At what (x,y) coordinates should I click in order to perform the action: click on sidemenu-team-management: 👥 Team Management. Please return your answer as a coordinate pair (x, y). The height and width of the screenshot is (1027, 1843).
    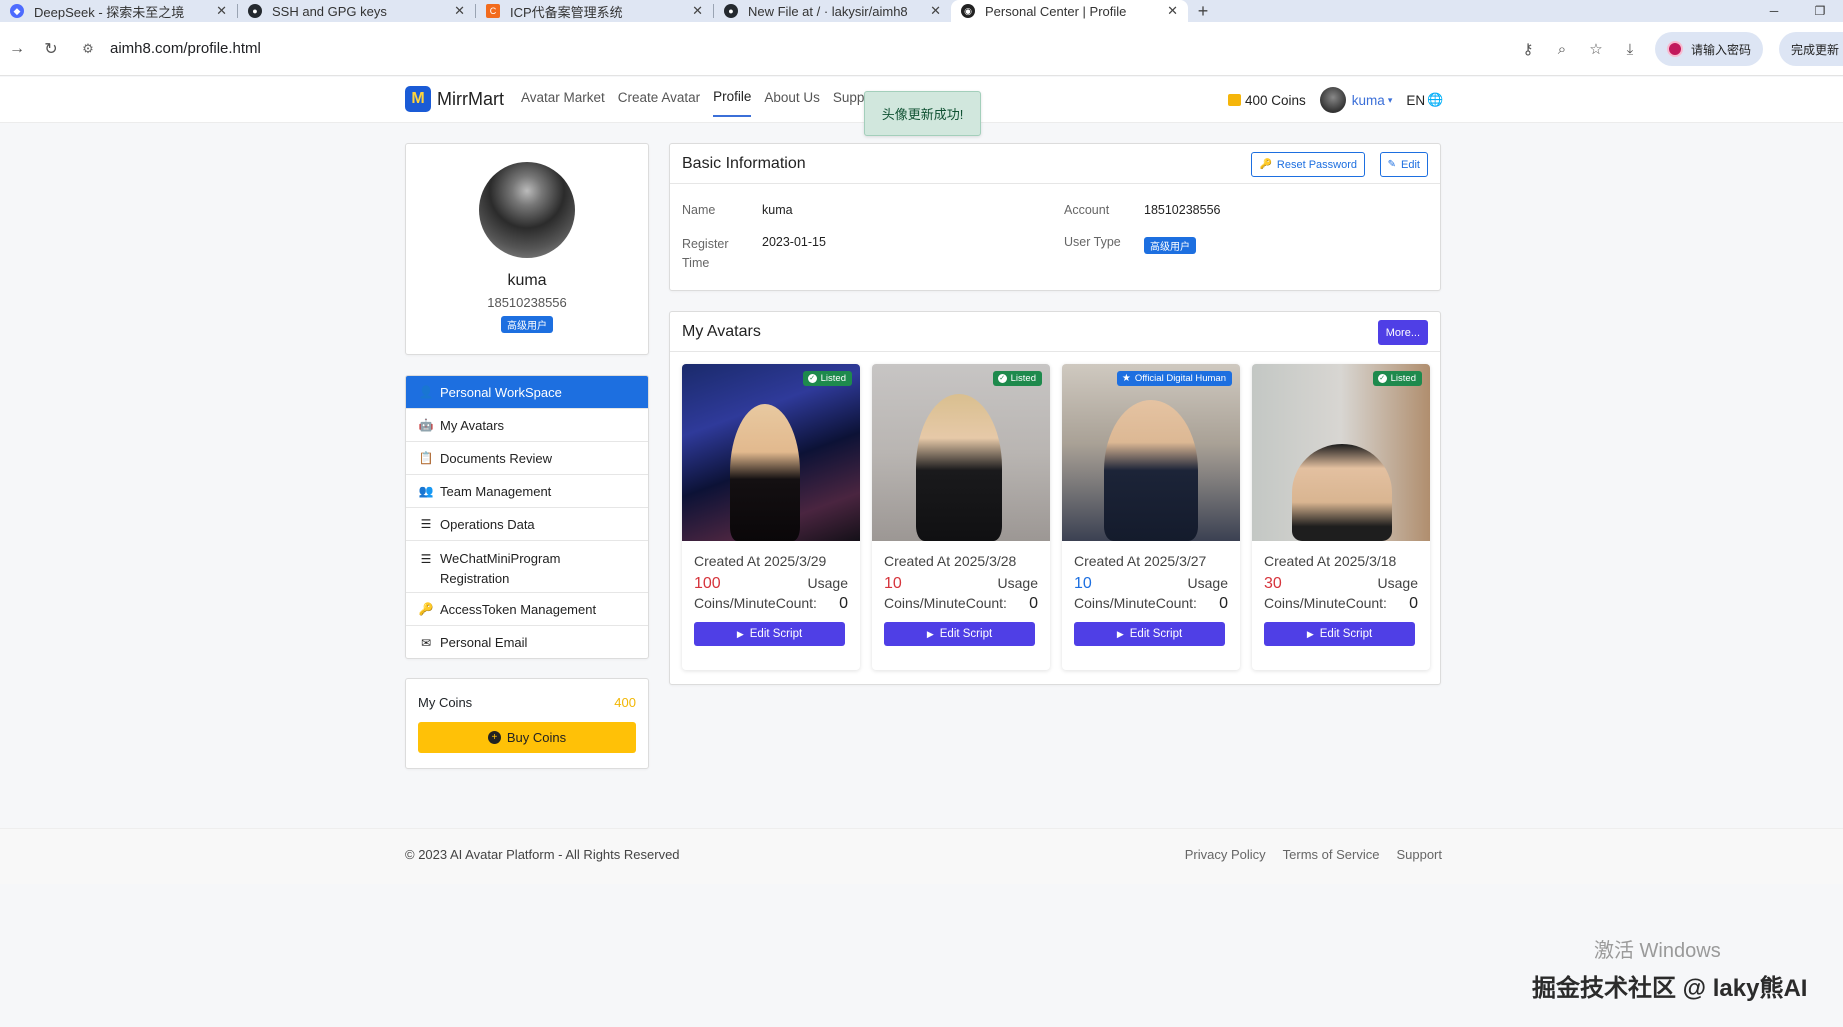
    Looking at the image, I should click on (527, 491).